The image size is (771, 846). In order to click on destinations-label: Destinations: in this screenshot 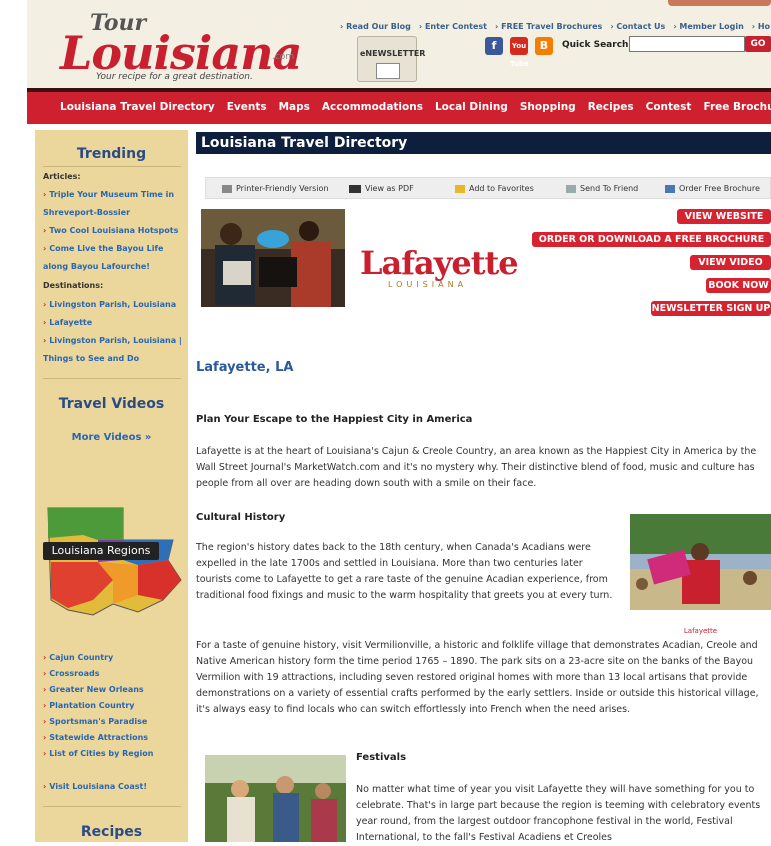, I will do `click(73, 285)`.